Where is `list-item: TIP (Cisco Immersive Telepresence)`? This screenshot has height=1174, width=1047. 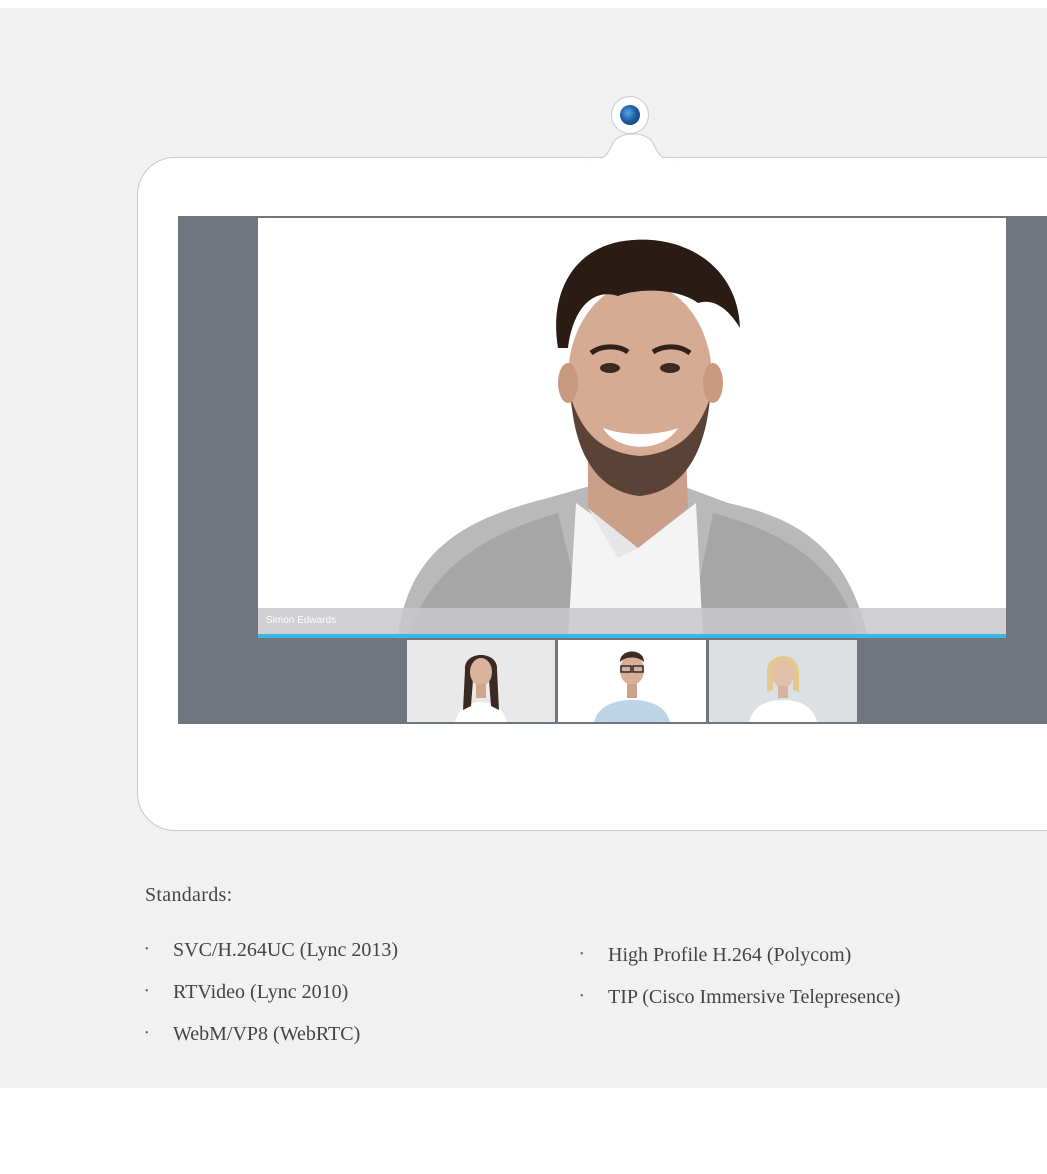
list-item: TIP (Cisco Immersive Telepresence) is located at coordinates (744, 997).